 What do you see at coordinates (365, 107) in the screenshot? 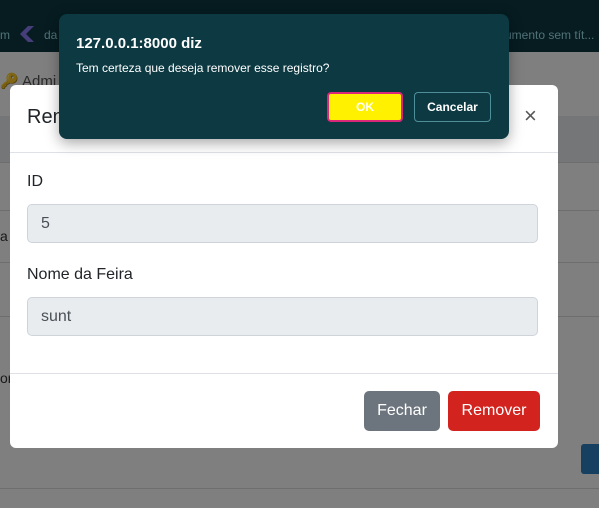
I see `ok-button: OK` at bounding box center [365, 107].